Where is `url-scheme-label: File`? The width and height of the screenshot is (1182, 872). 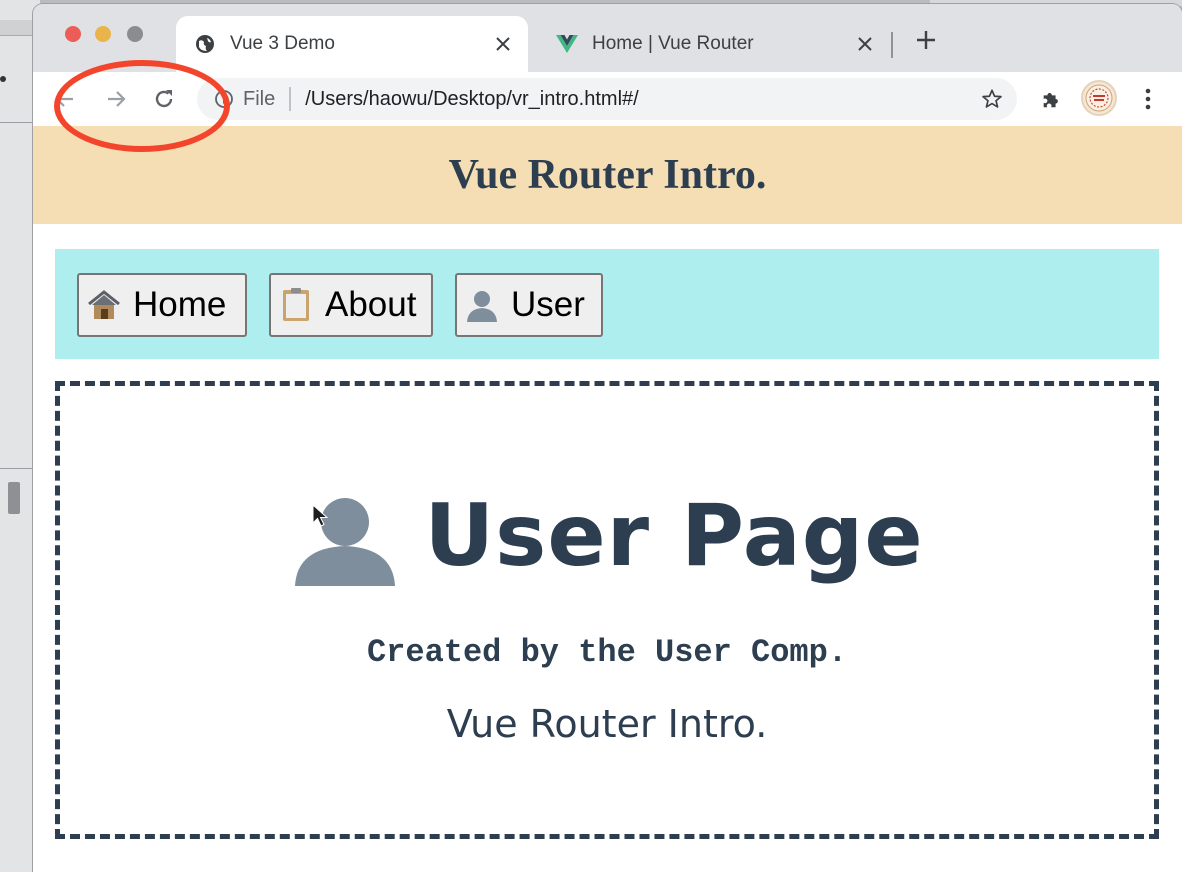
url-scheme-label: File is located at coordinates (259, 98).